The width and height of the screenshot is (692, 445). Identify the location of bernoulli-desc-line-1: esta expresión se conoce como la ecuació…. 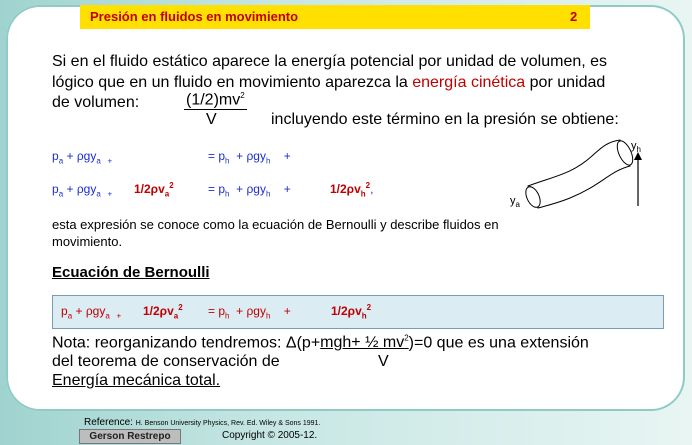
(275, 224).